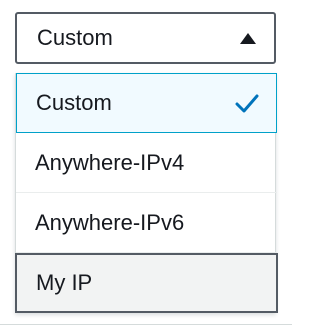  I want to click on source-type-select: Custom, so click(145, 38).